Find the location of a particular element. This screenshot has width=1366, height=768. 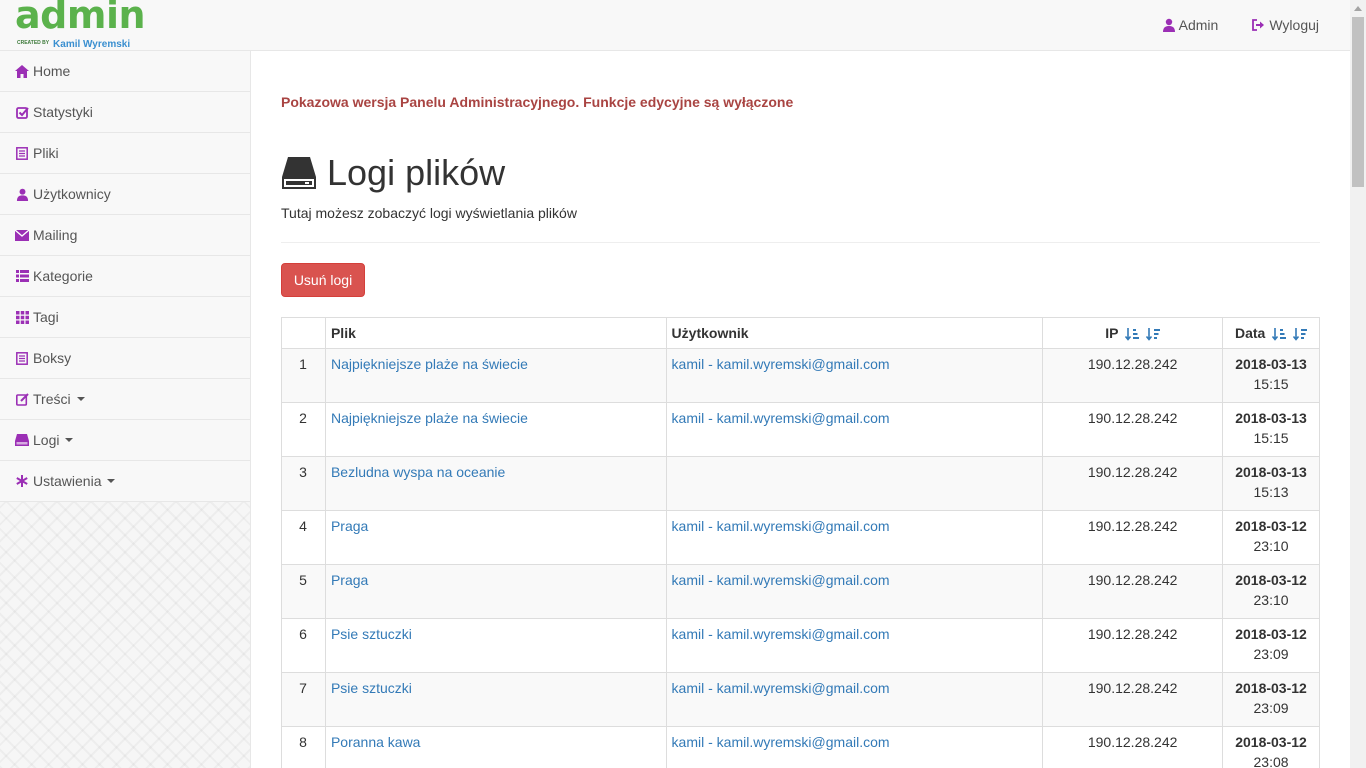

sidebar-item-kategorie: Kategorie is located at coordinates (125, 276).